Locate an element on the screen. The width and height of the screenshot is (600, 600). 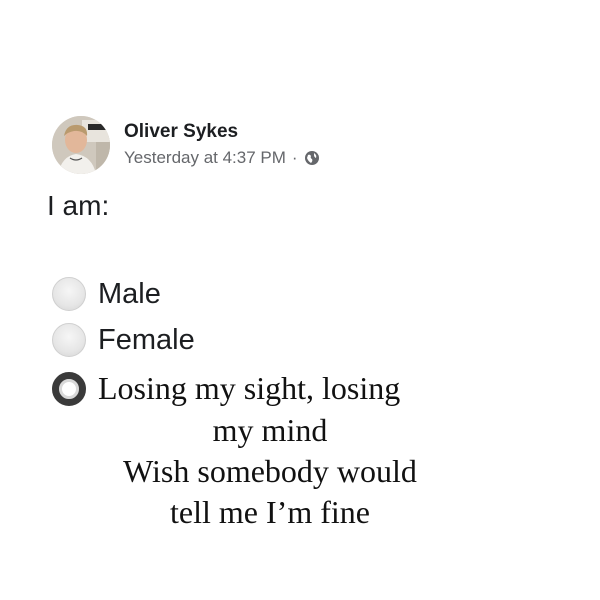
lyric-line: tell me I’m fine is located at coordinates (270, 512).